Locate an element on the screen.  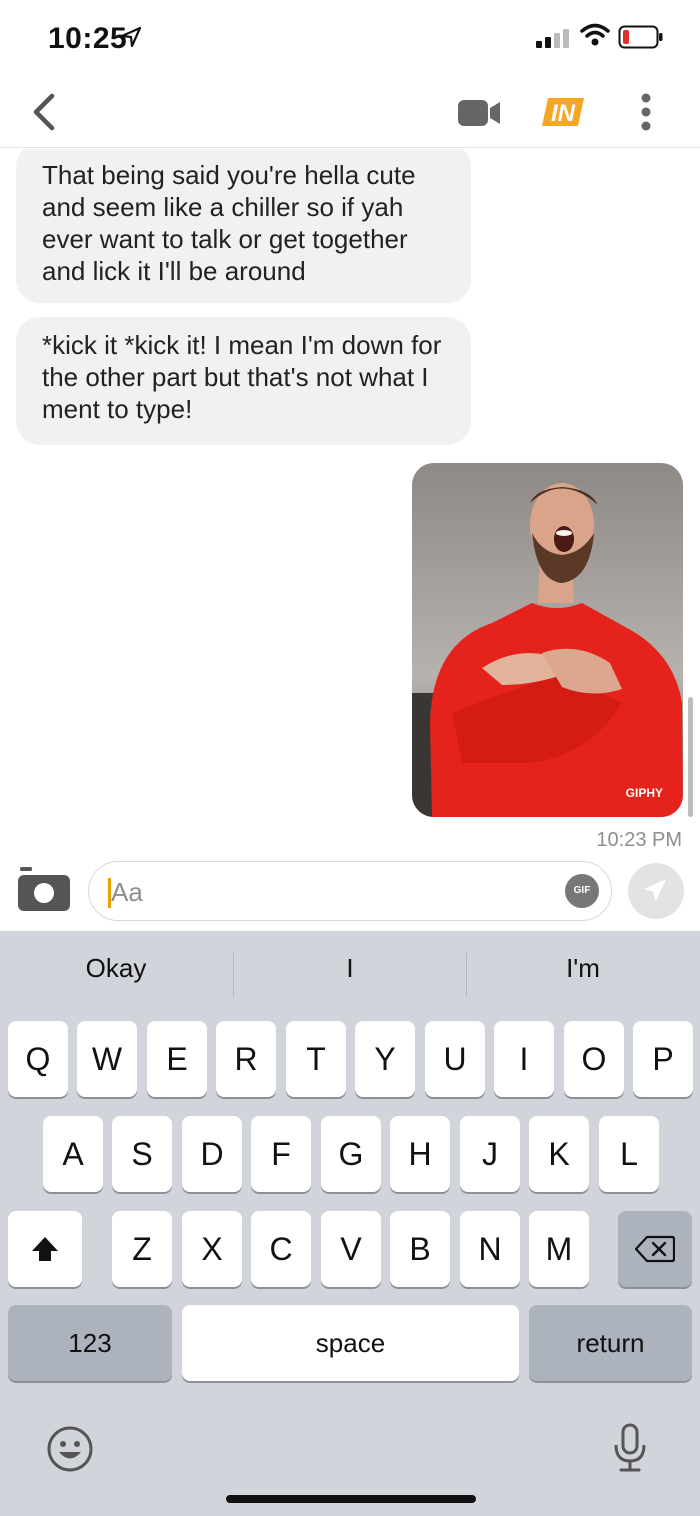
key-o: O is located at coordinates (594, 1059).